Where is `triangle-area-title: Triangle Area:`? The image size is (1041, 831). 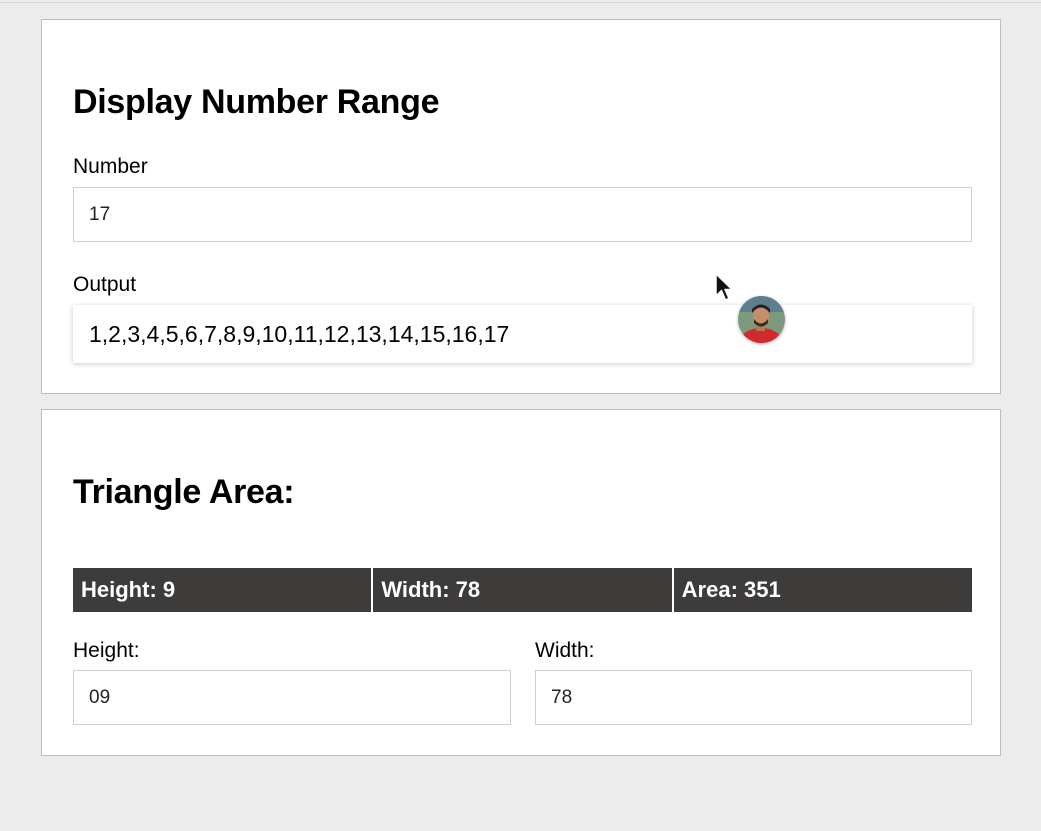 triangle-area-title: Triangle Area: is located at coordinates (184, 492).